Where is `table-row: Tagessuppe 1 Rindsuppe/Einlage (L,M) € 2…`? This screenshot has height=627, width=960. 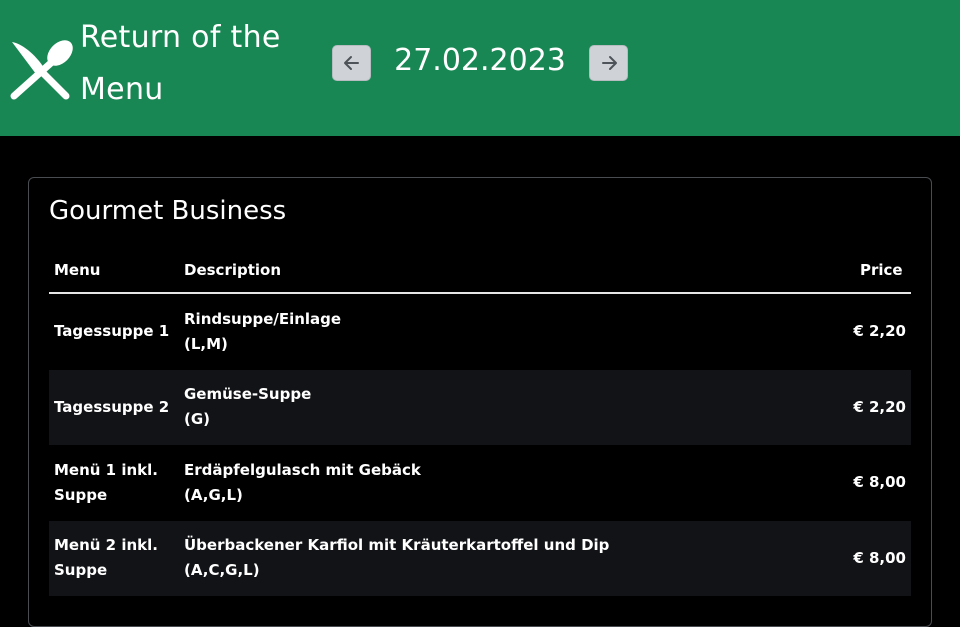
table-row: Tagessuppe 1 Rindsuppe/Einlage (L,M) € 2… is located at coordinates (480, 332).